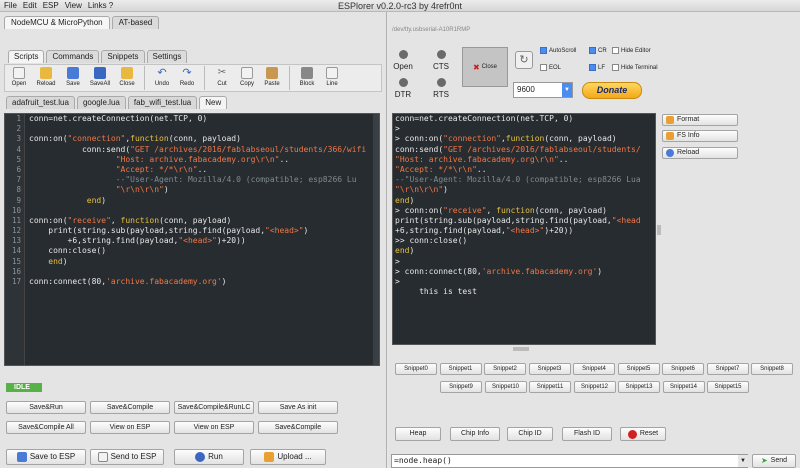  Describe the element at coordinates (550, 387) in the screenshot. I see `snippet-button-11: Snippet11` at that location.